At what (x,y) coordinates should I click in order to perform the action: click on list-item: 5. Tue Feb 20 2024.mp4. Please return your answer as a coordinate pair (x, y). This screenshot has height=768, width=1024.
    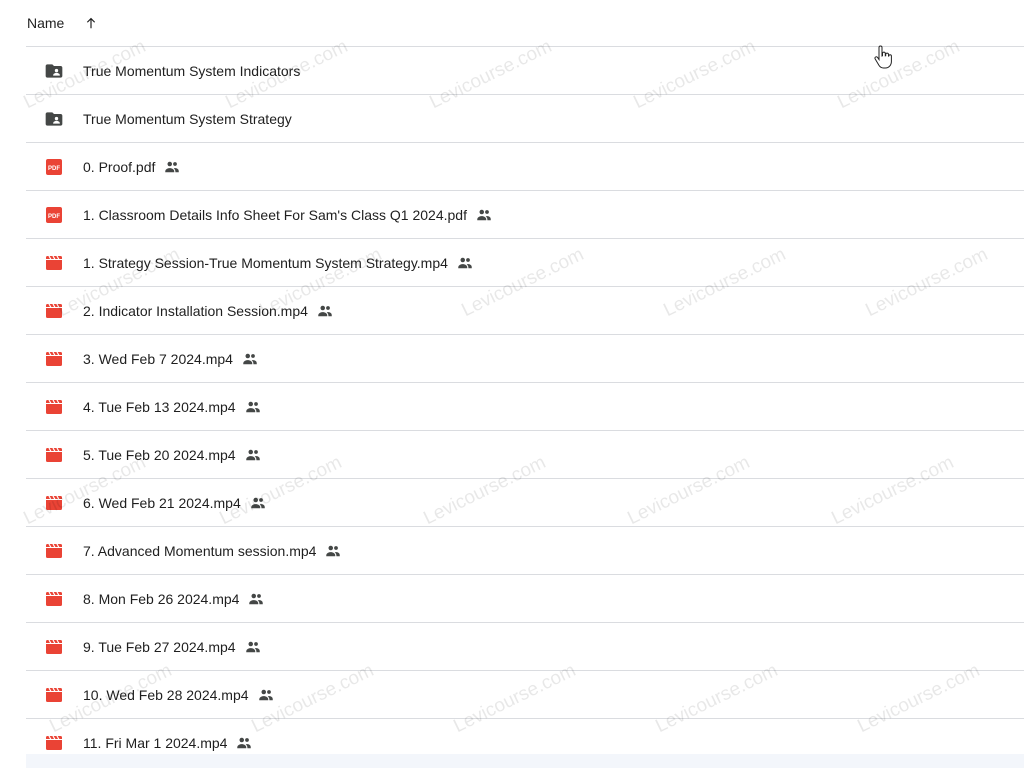
    Looking at the image, I should click on (525, 455).